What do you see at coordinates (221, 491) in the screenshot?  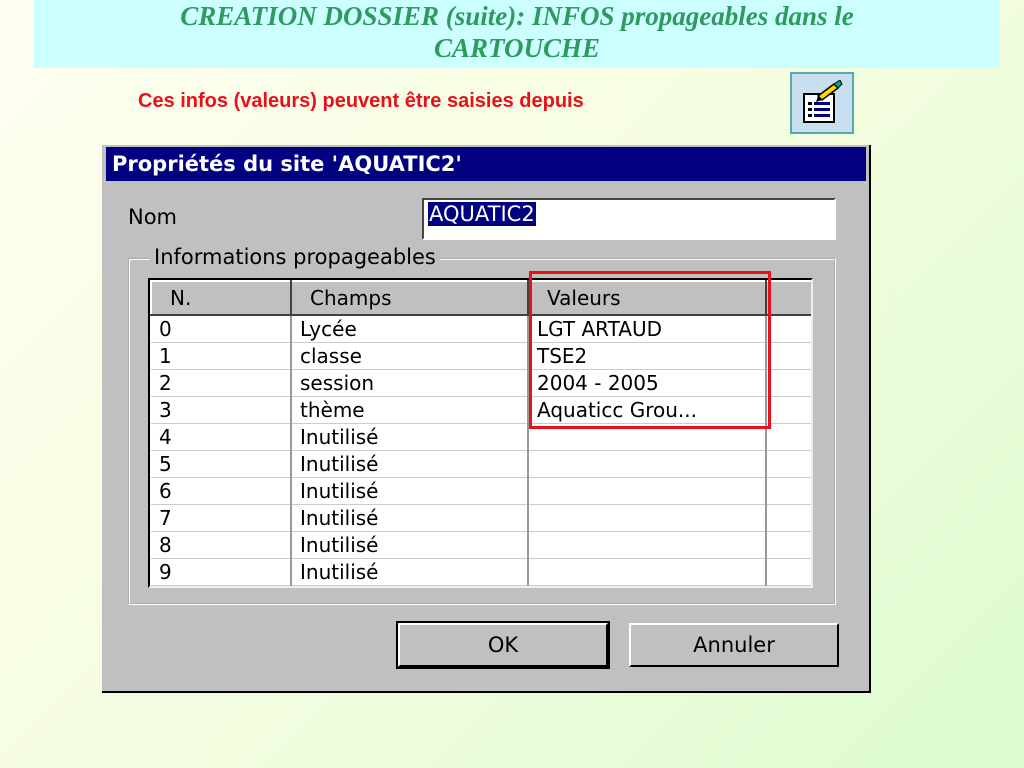 I see `cell-n: 6` at bounding box center [221, 491].